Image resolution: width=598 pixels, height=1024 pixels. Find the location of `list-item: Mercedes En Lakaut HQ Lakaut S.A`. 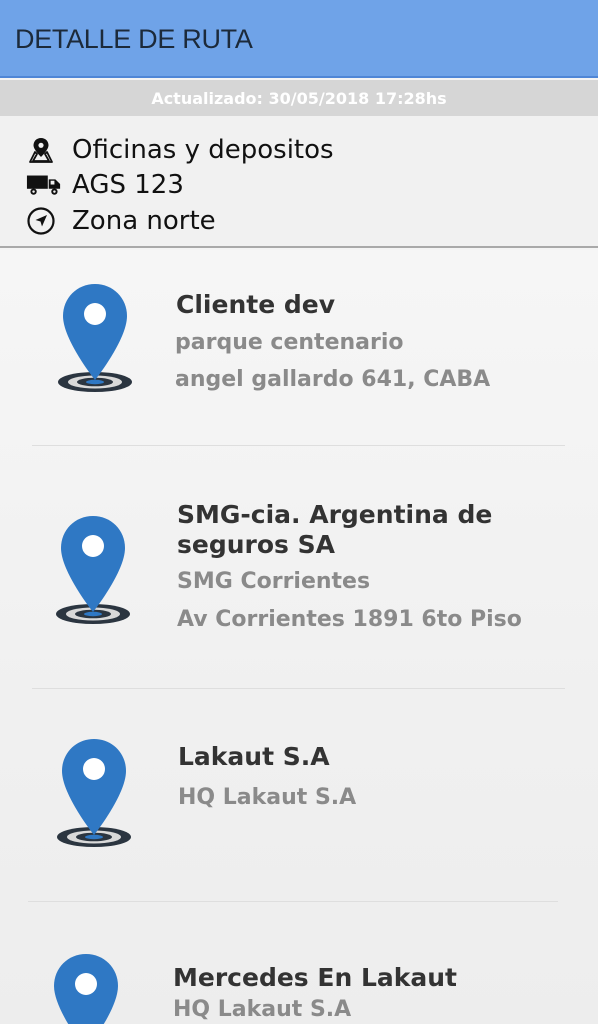

list-item: Mercedes En Lakaut HQ Lakaut S.A is located at coordinates (299, 963).